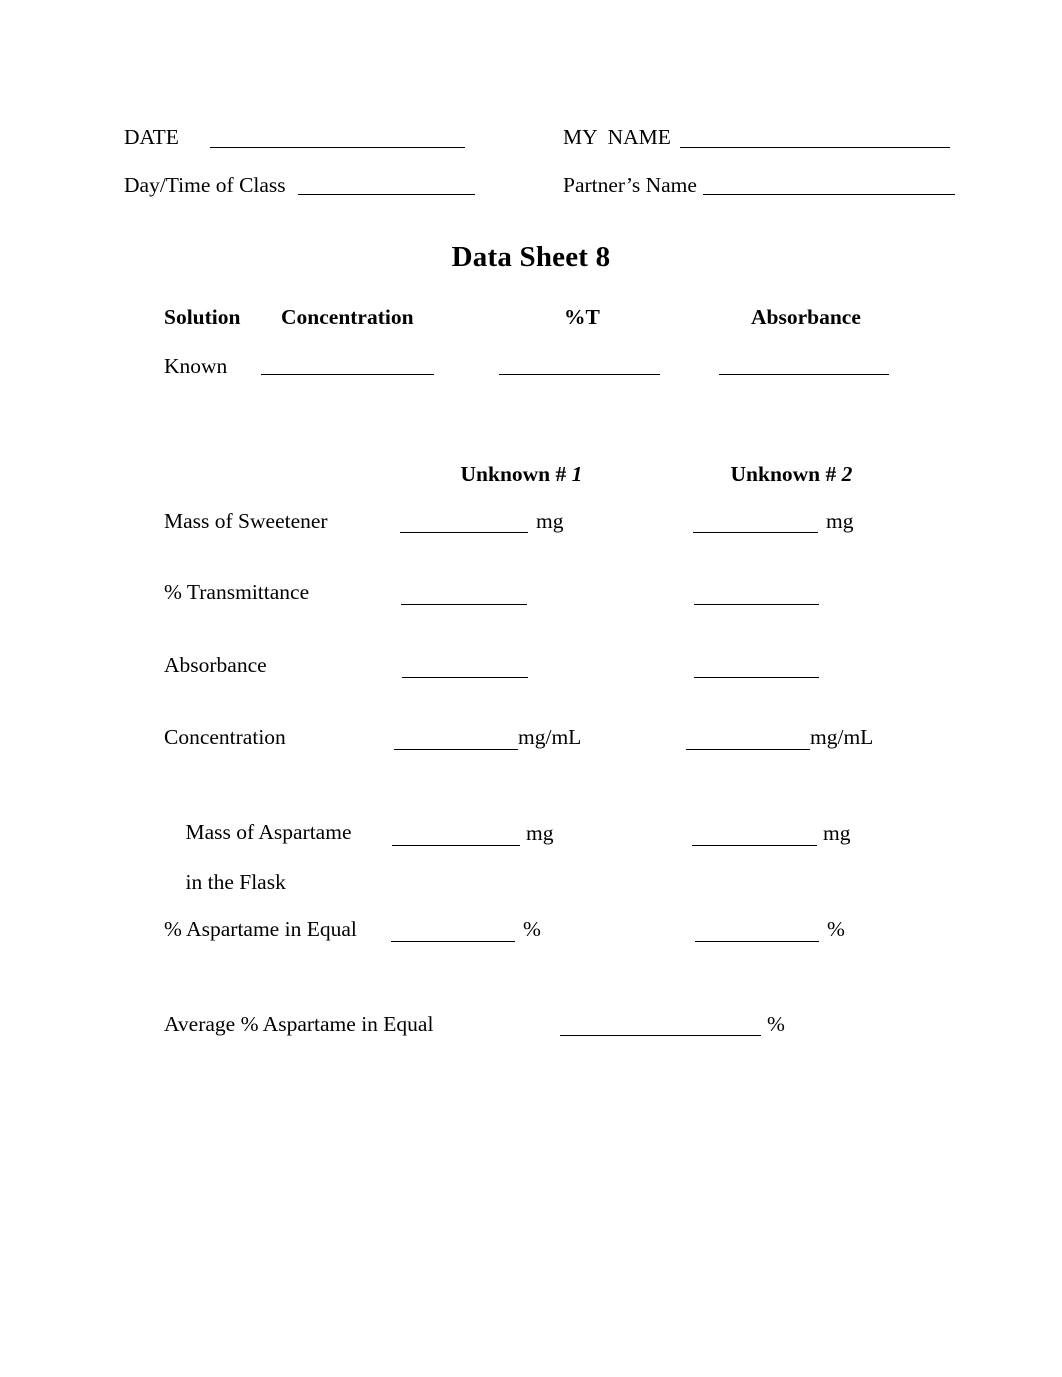  I want to click on summary-unit: %, so click(776, 1024).